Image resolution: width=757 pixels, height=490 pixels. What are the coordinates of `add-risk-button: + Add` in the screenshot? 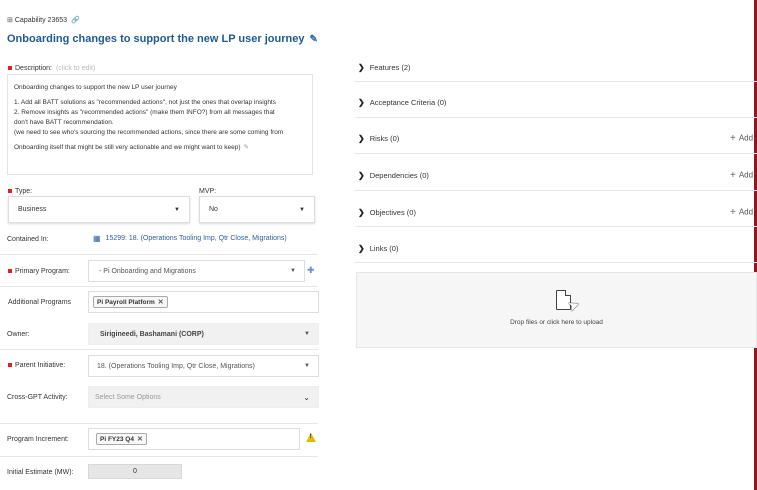 It's located at (741, 138).